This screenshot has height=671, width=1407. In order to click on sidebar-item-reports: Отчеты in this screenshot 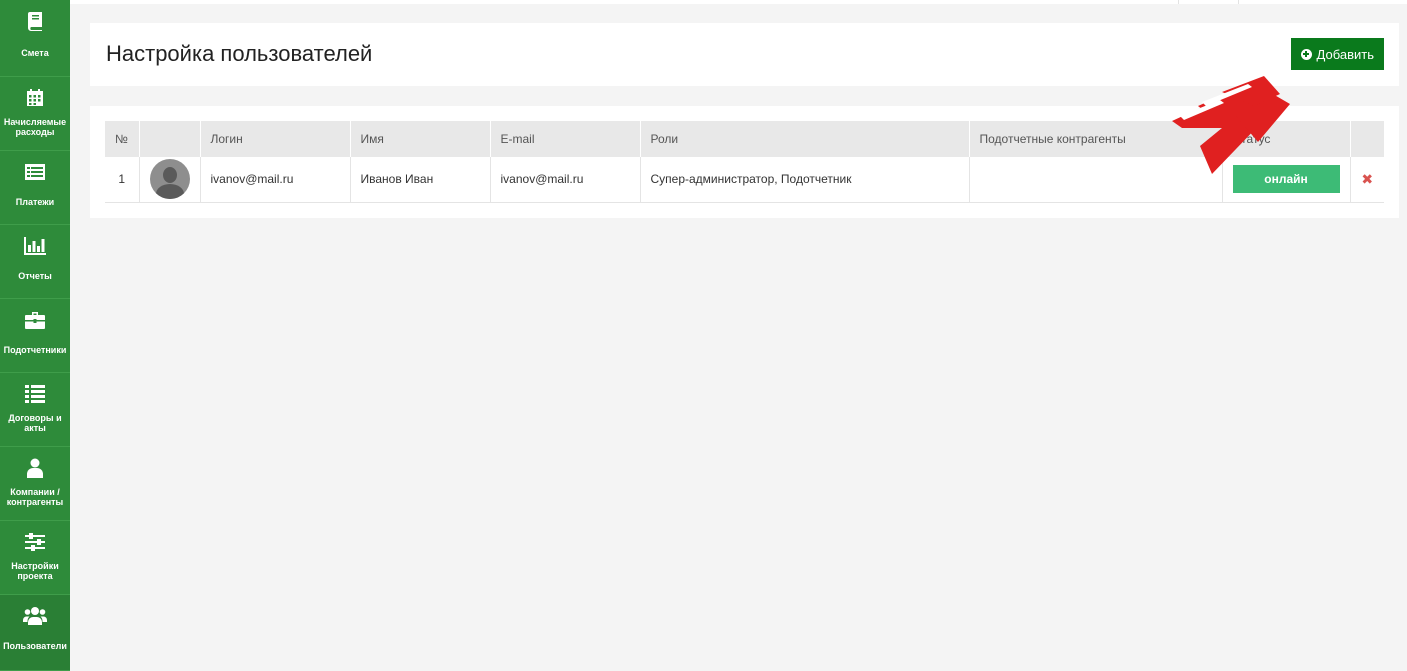, I will do `click(35, 262)`.